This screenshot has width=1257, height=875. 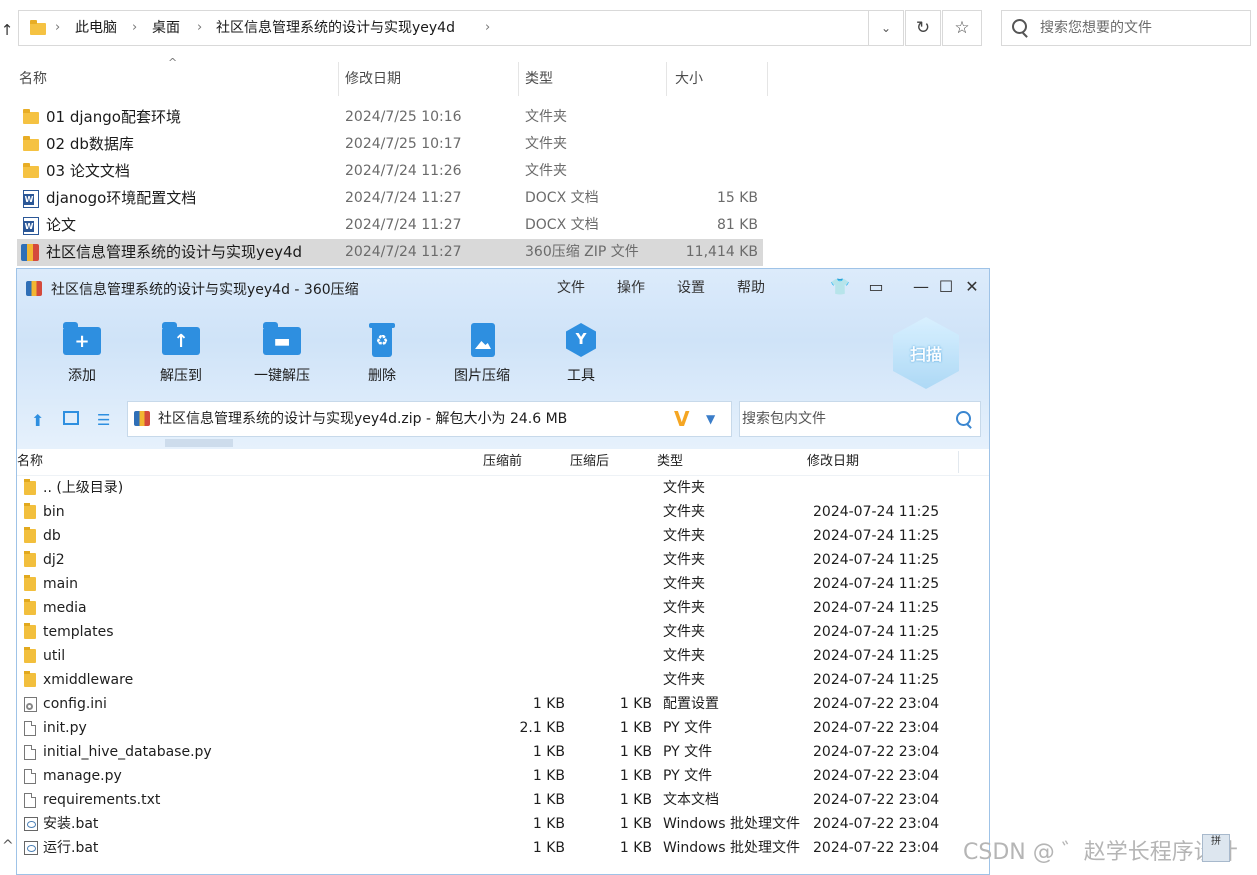 I want to click on word-doc-icon, so click(x=31, y=199).